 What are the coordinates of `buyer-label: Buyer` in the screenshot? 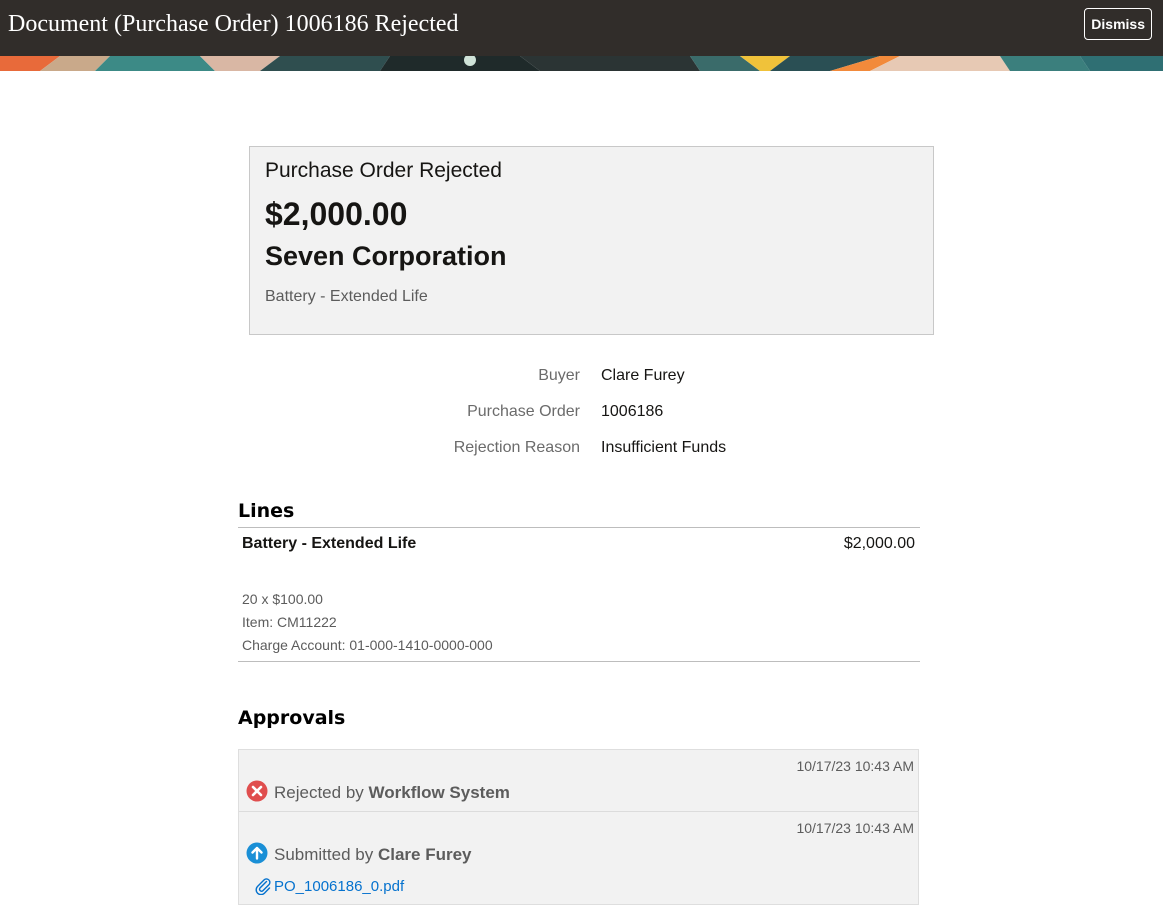 It's located at (559, 375).